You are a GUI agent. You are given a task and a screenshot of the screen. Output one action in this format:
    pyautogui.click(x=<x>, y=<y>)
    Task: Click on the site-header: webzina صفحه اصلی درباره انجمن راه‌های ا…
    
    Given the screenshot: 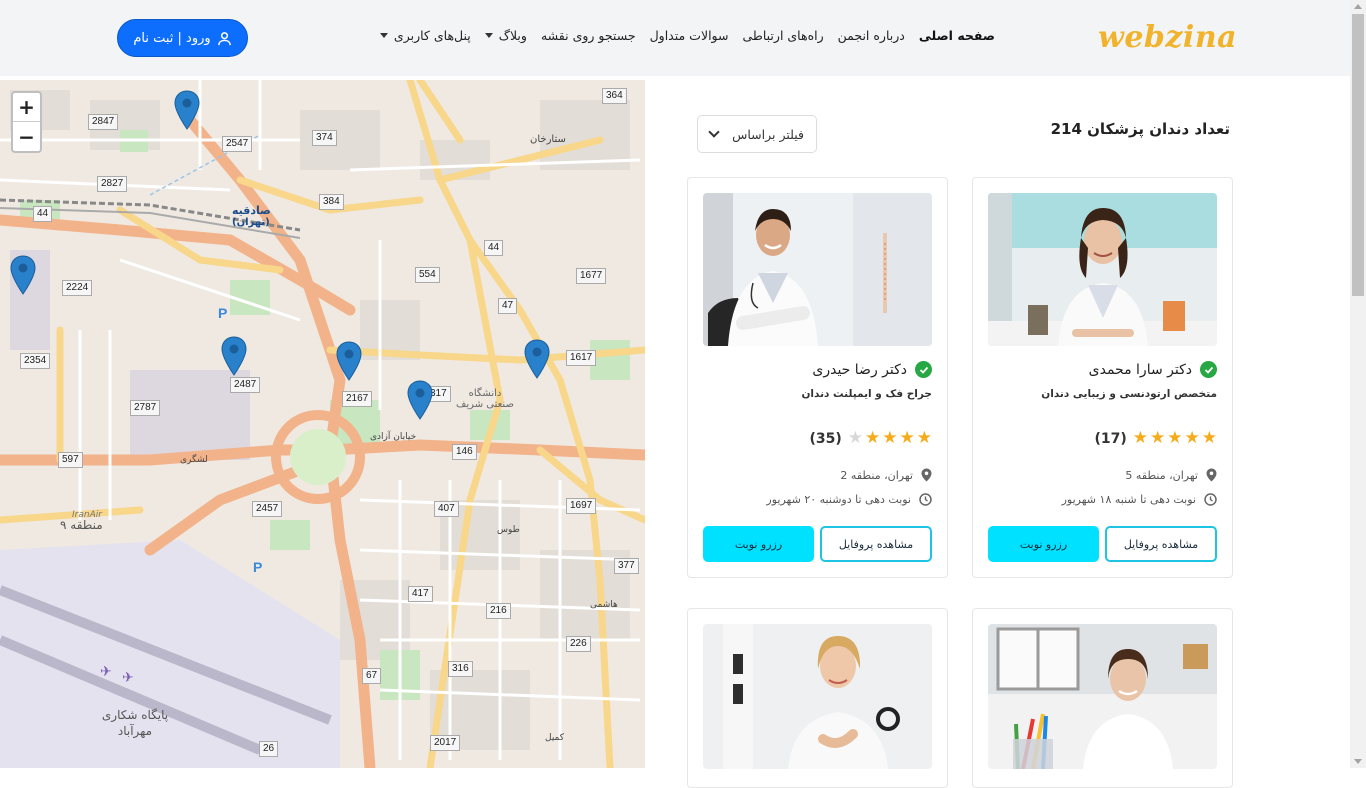 What is the action you would take?
    pyautogui.click(x=675, y=38)
    